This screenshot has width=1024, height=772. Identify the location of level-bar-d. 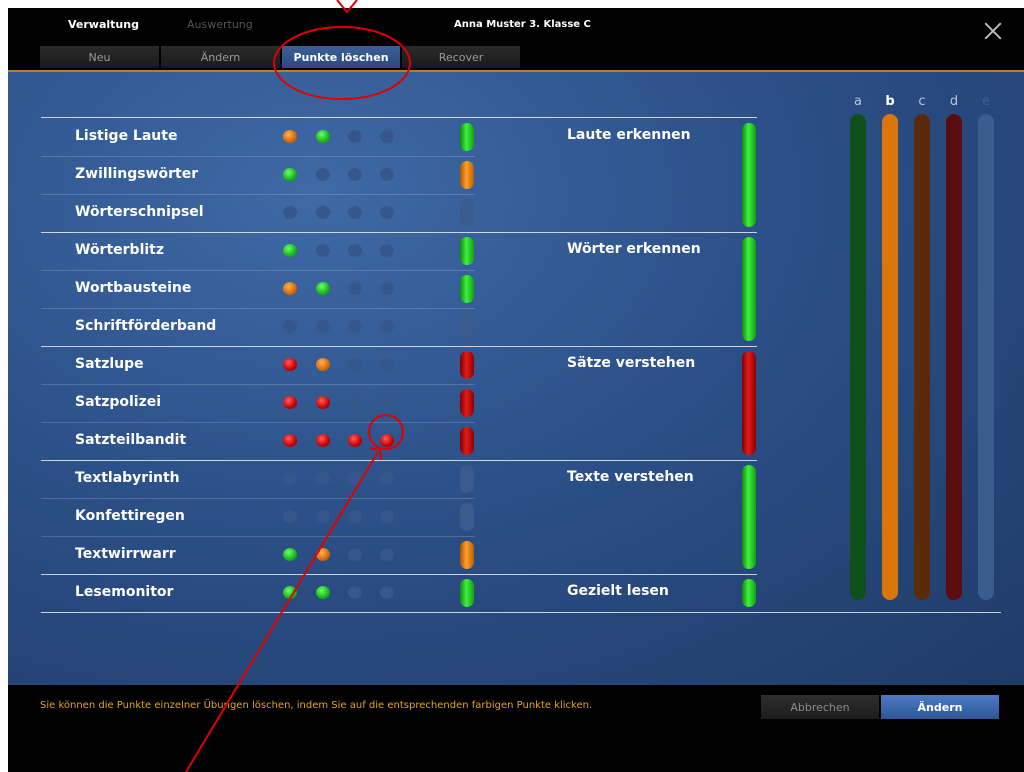
(954, 357).